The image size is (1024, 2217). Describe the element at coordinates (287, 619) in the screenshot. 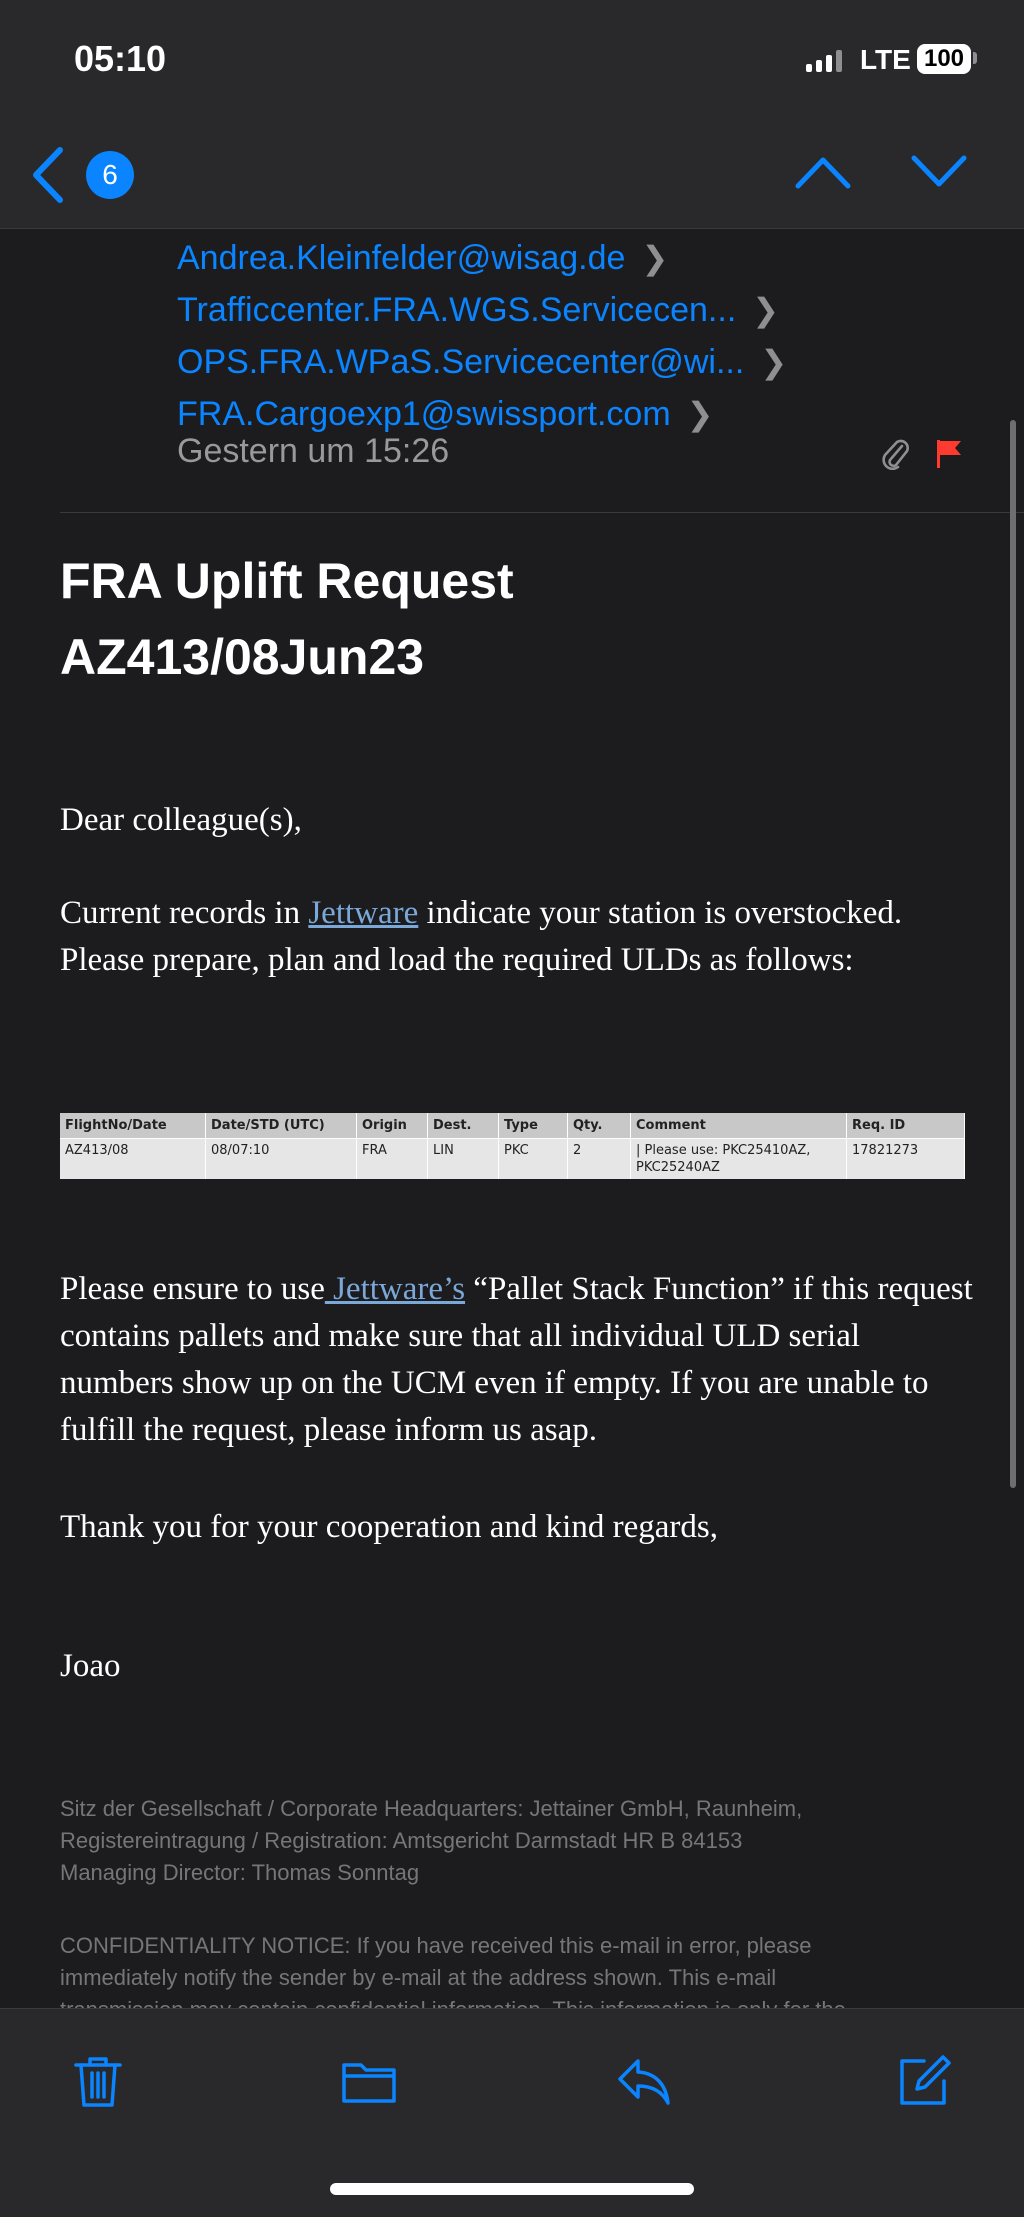

I see `email-subject: FRA Uplift Request AZ413/08Jun23` at that location.